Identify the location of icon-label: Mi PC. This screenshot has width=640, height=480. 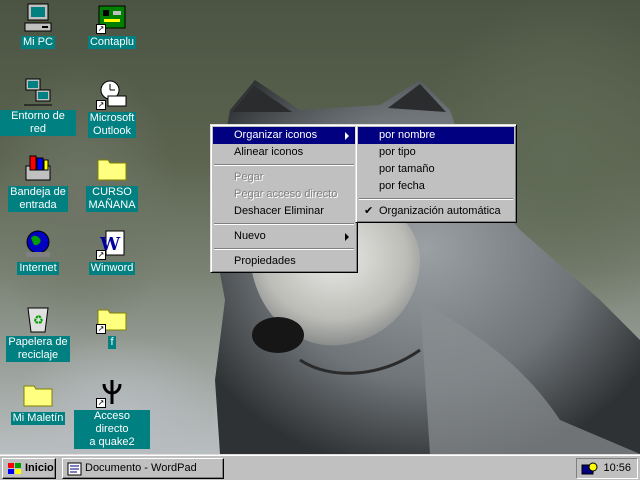
(38, 42).